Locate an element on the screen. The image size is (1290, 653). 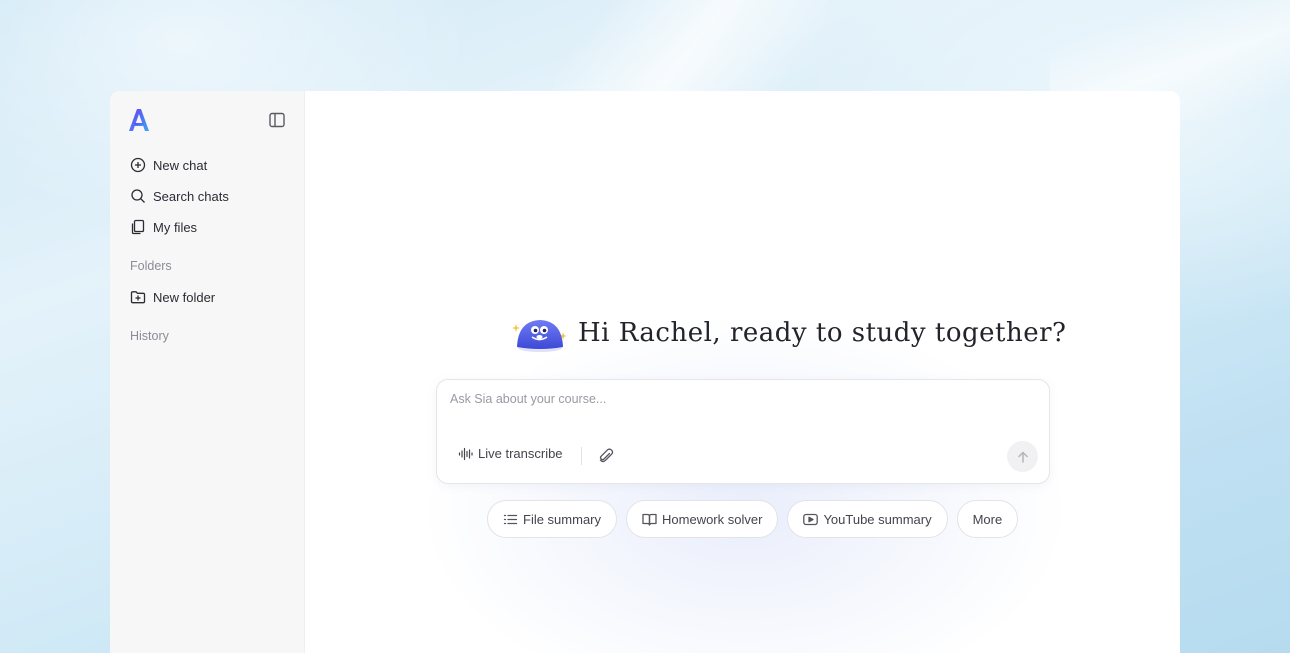
live-transcribe-label: Live transcribe is located at coordinates (520, 453).